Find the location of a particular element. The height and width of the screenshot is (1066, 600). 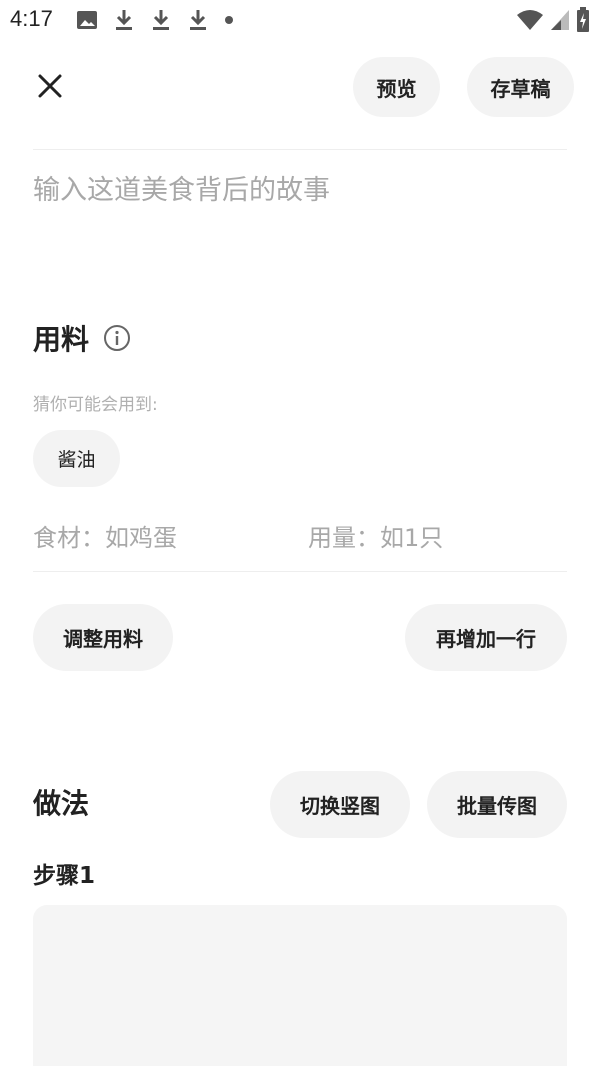

notification-icons is located at coordinates (155, 20).